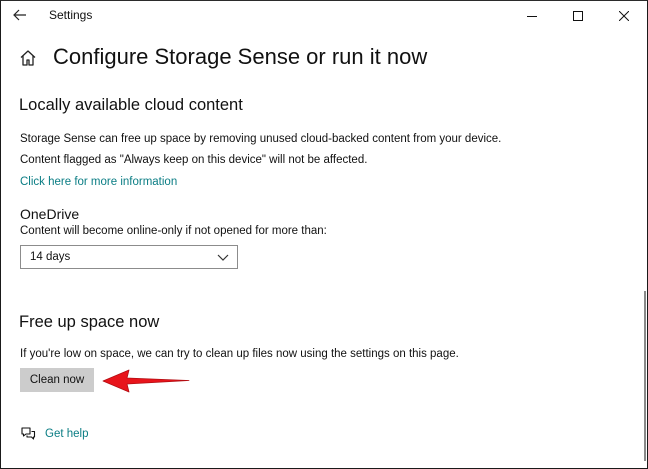 This screenshot has height=469, width=648. What do you see at coordinates (645, 376) in the screenshot?
I see `scrollbar` at bounding box center [645, 376].